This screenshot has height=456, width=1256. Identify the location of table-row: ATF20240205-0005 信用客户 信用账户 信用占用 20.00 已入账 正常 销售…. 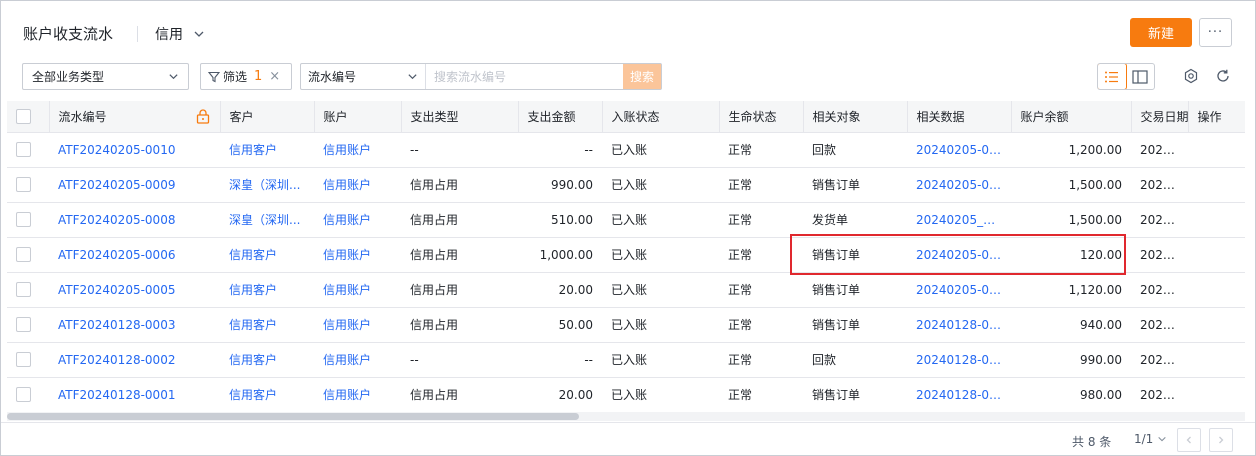
(626, 290).